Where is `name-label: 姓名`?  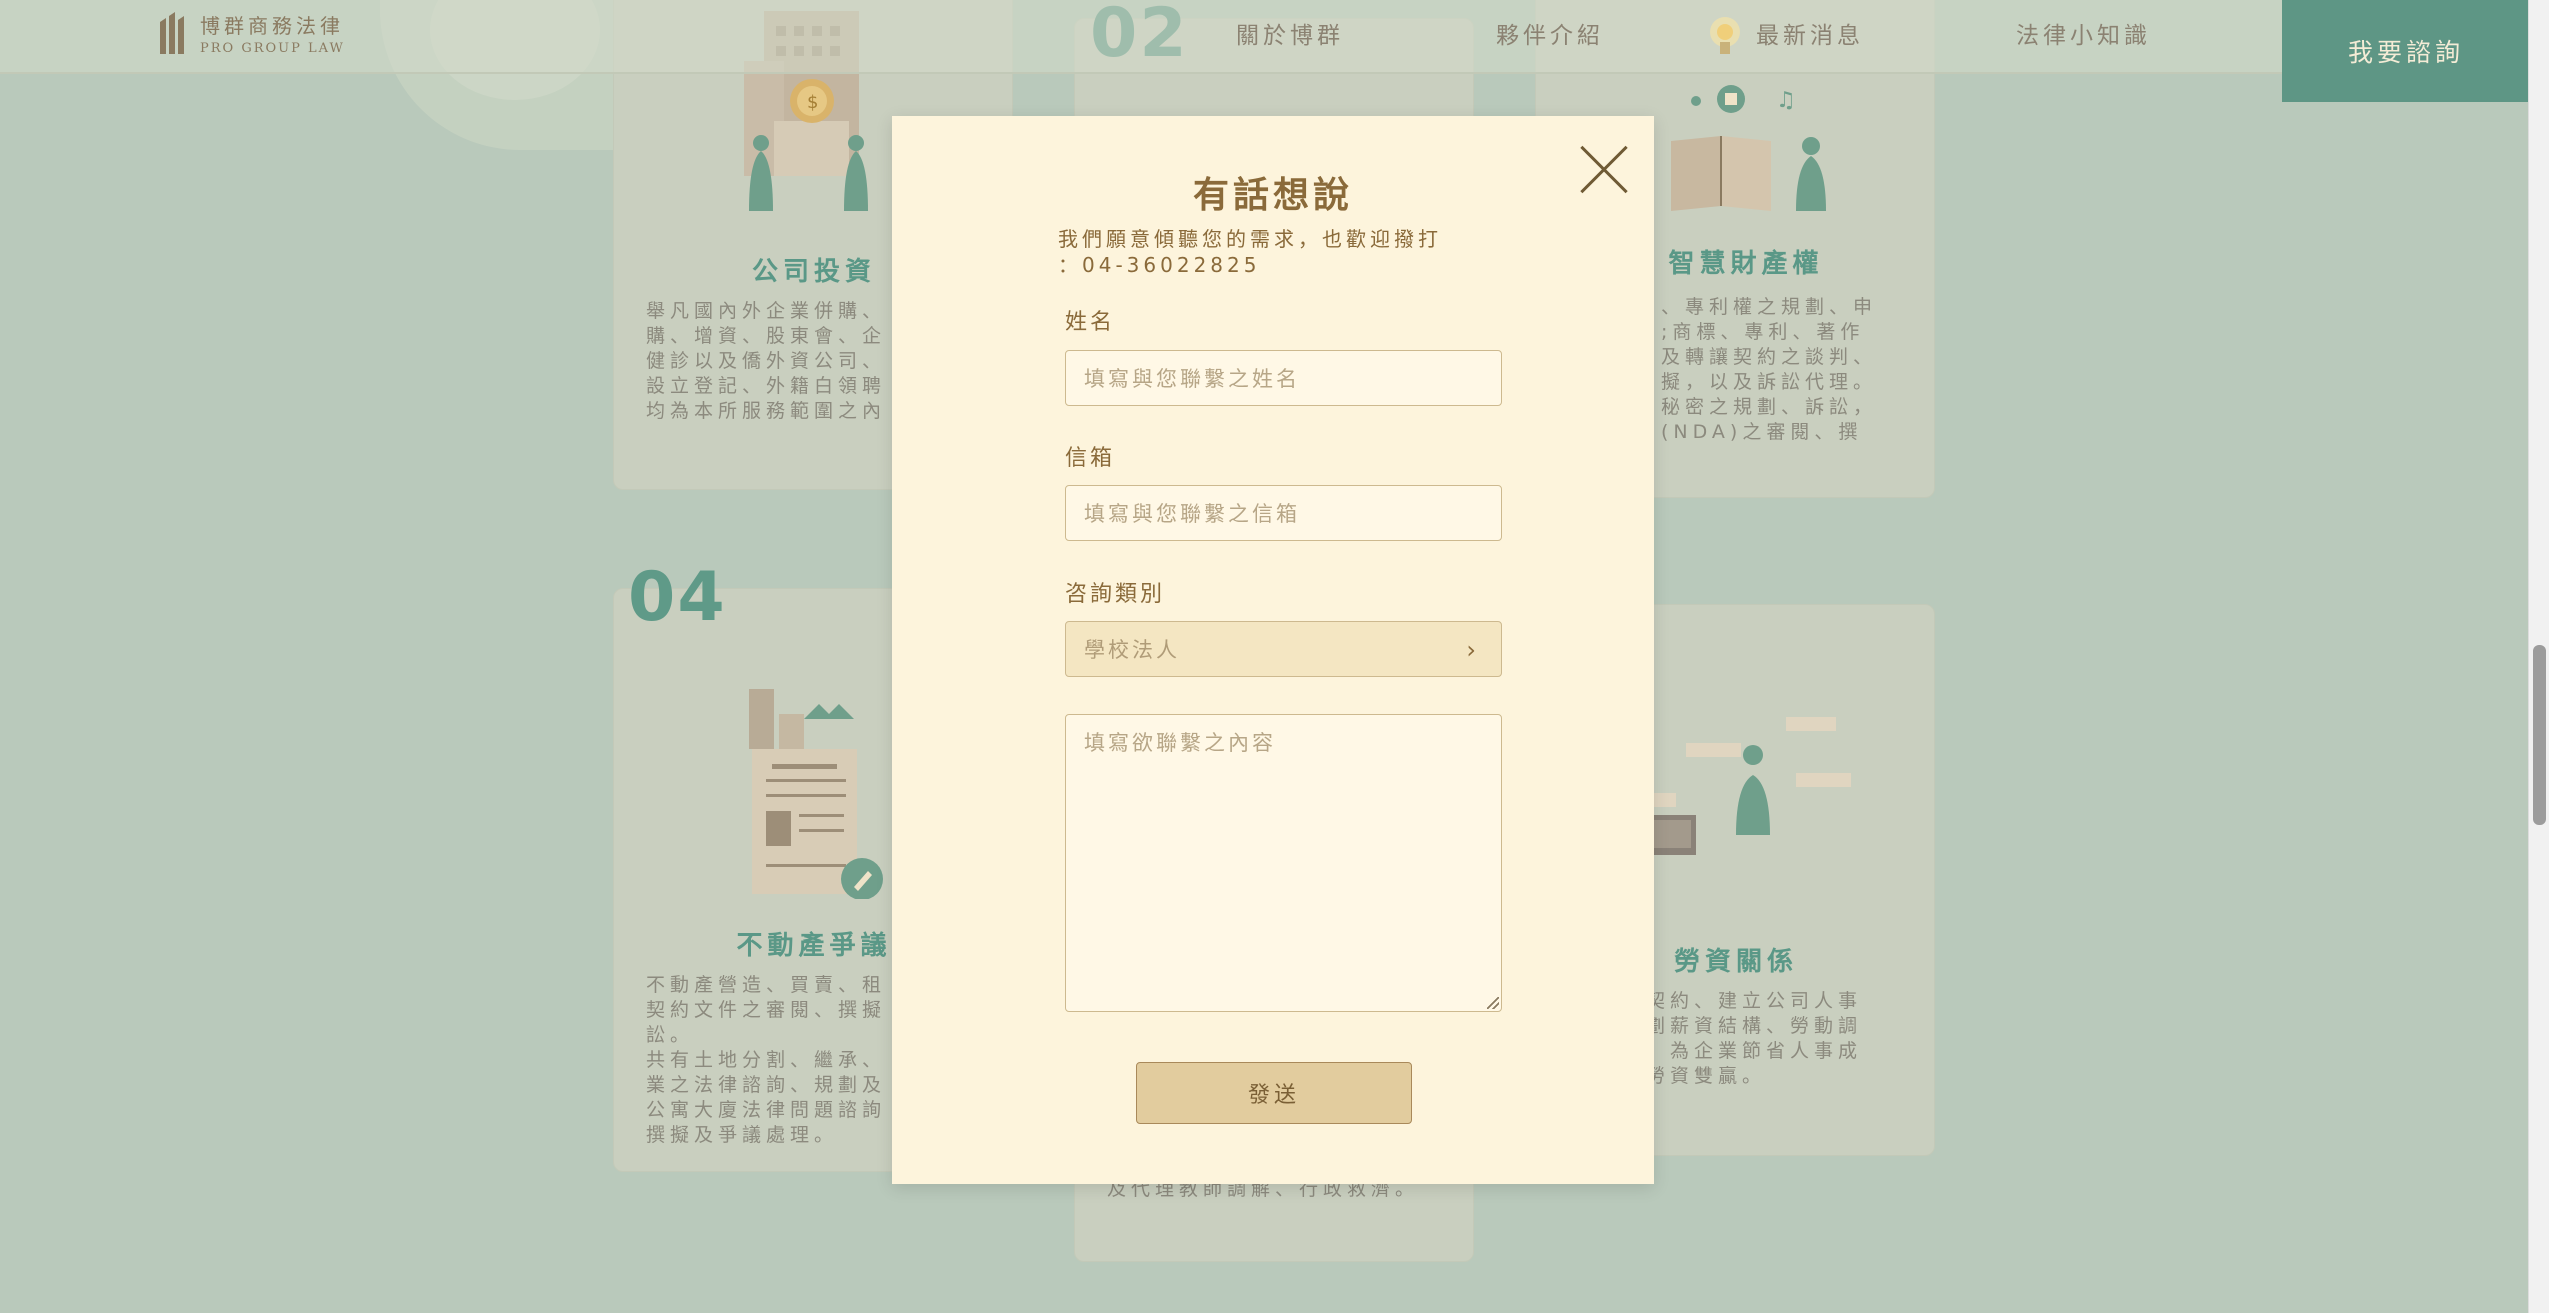 name-label: 姓名 is located at coordinates (1090, 322).